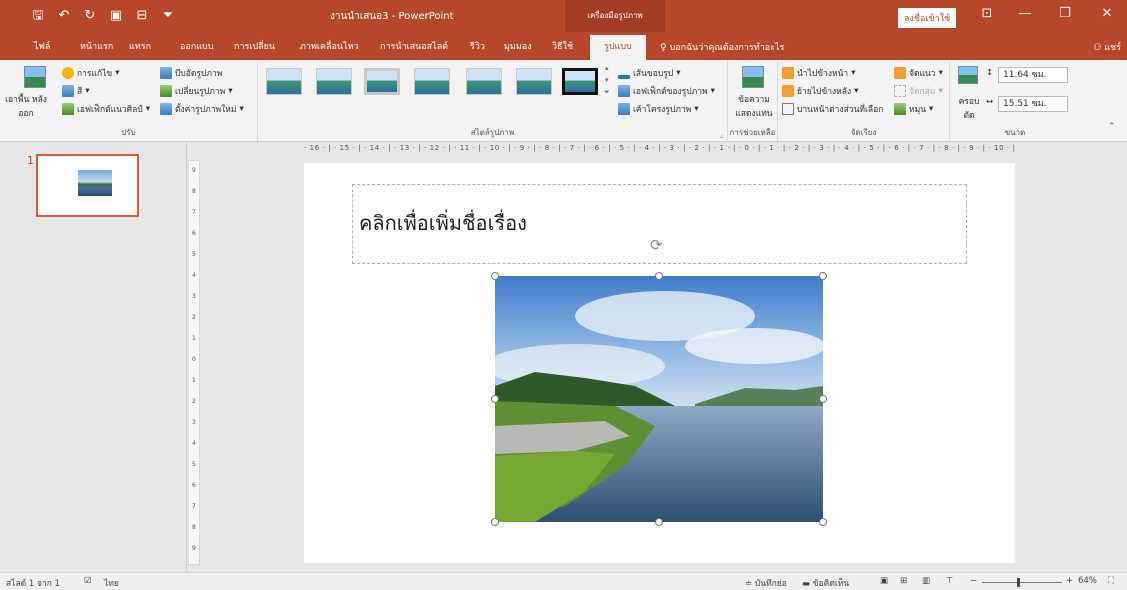 The width and height of the screenshot is (1127, 590). What do you see at coordinates (329, 47) in the screenshot?
I see `tab-animations: ภาพเคลื่อนไหว` at bounding box center [329, 47].